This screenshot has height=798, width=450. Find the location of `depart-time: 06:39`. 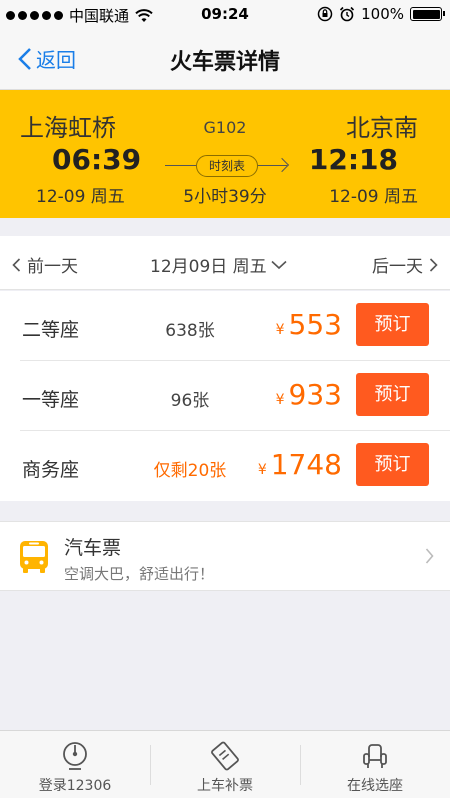

depart-time: 06:39 is located at coordinates (97, 159).